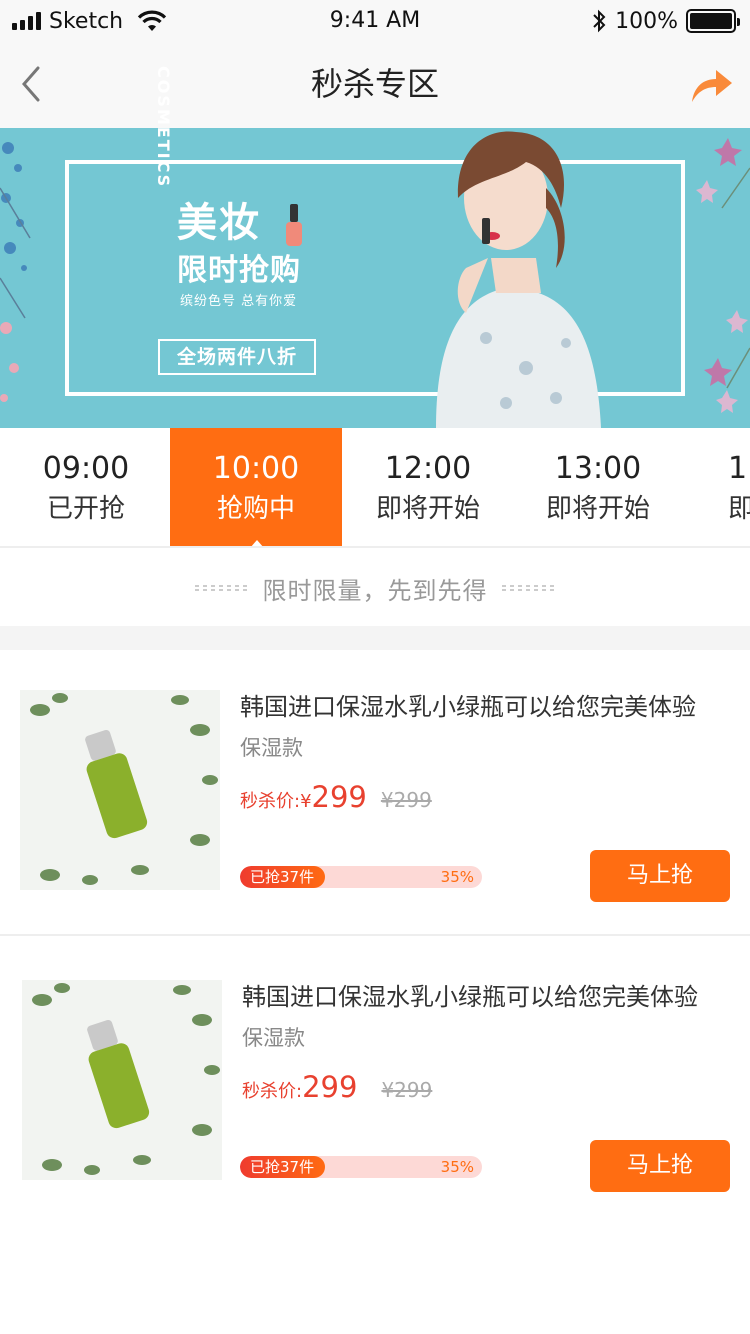  What do you see at coordinates (713, 21) in the screenshot?
I see `battery-icon` at bounding box center [713, 21].